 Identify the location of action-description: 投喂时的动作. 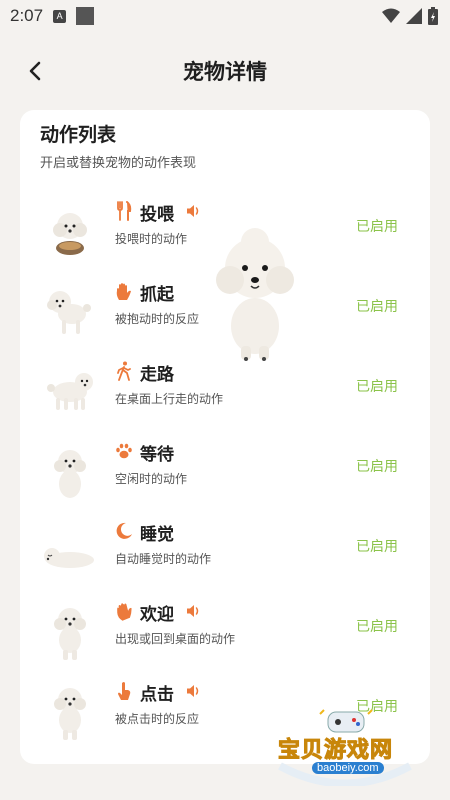
(151, 239).